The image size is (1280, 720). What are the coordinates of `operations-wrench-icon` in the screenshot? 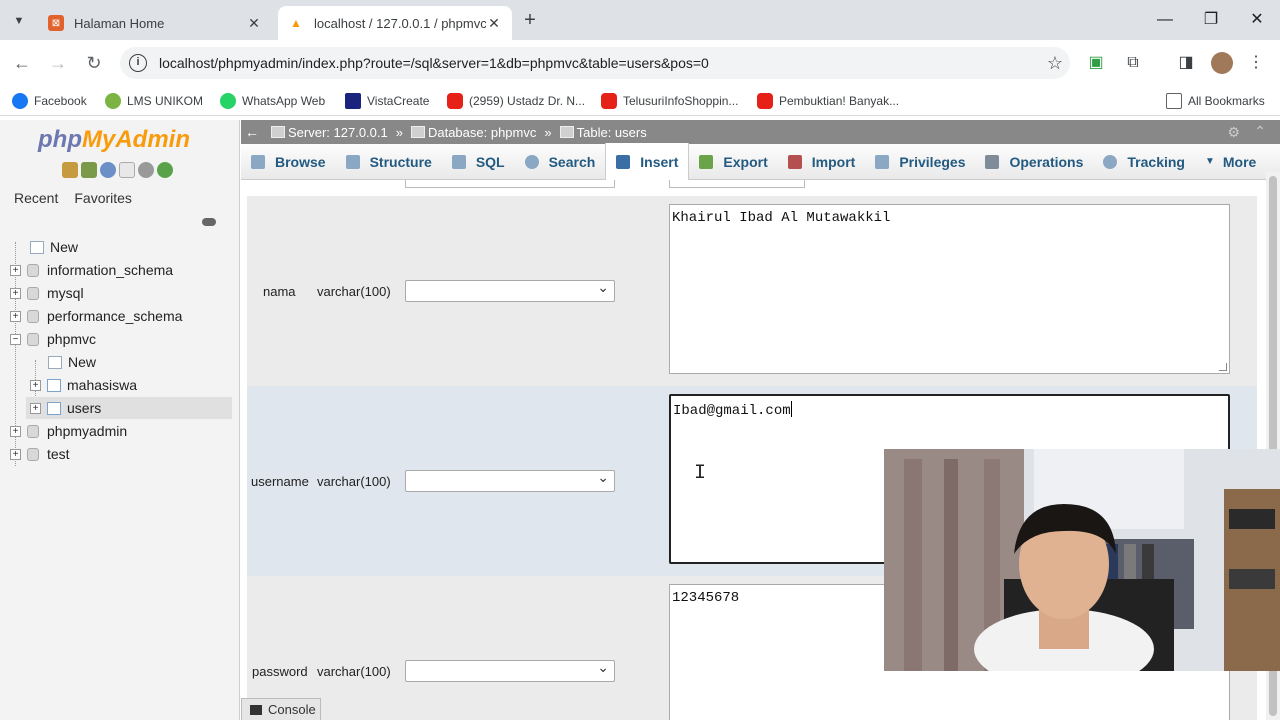 It's located at (992, 161).